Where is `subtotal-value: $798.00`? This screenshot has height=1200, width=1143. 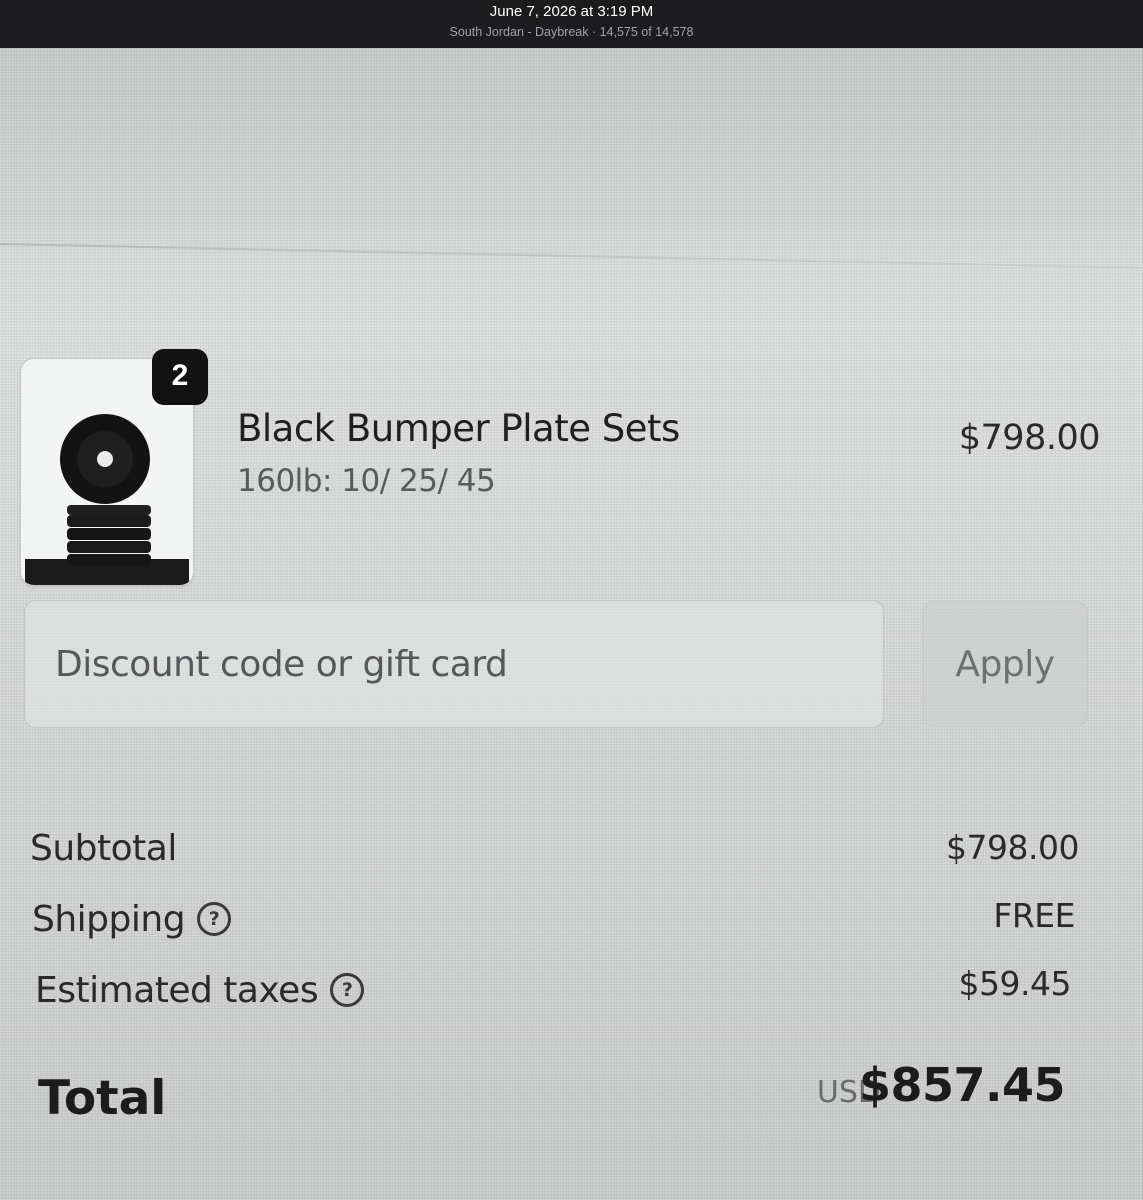
subtotal-value: $798.00 is located at coordinates (1012, 847).